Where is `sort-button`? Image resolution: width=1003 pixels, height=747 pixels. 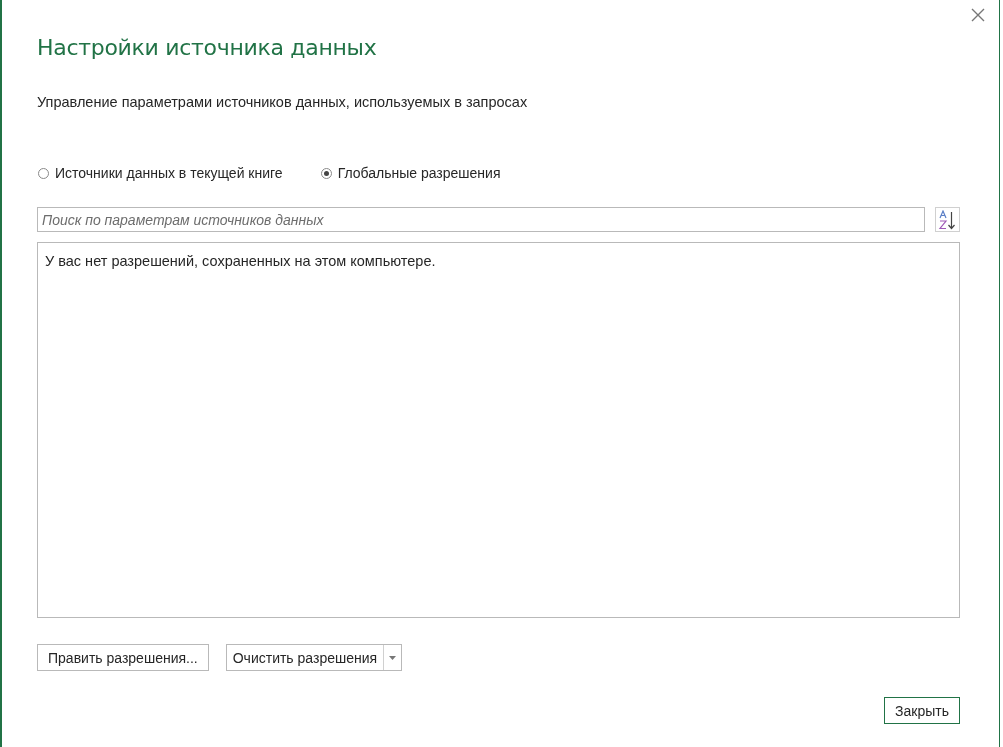 sort-button is located at coordinates (947, 219).